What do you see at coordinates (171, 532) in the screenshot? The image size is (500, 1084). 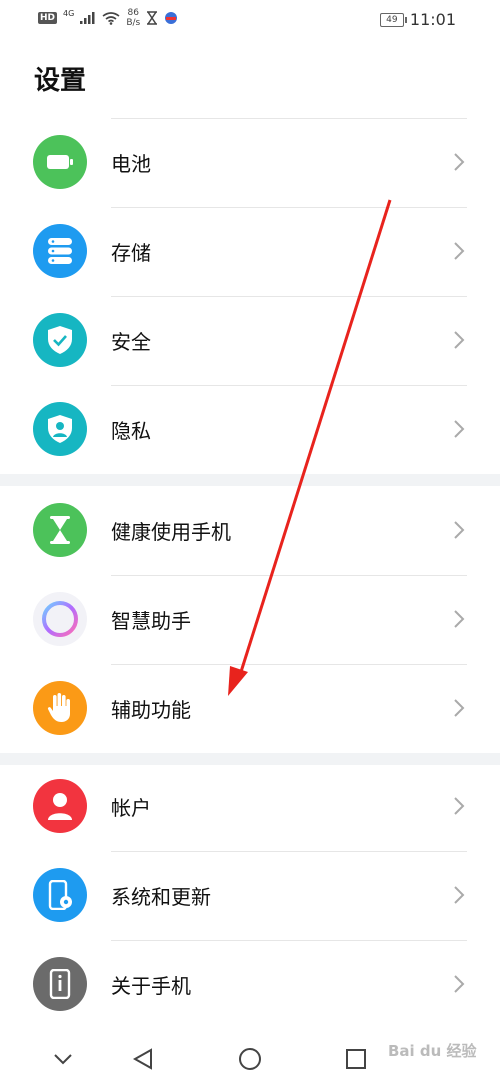 I see `setting-label: 健康使用手机` at bounding box center [171, 532].